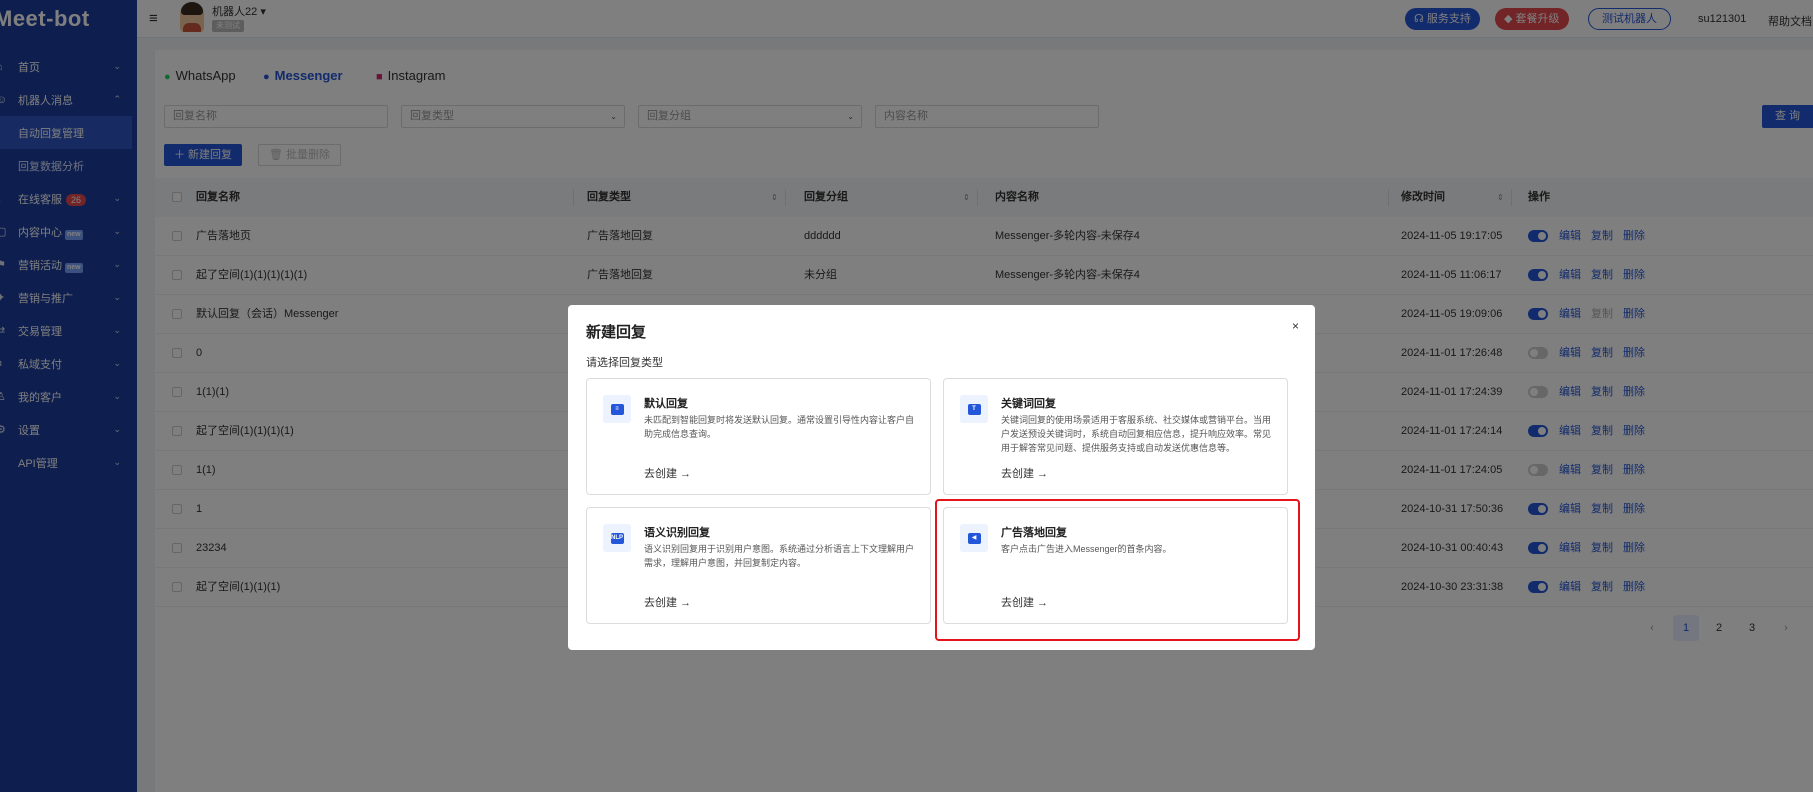 Image resolution: width=1813 pixels, height=792 pixels. I want to click on close-icon: ×, so click(1295, 326).